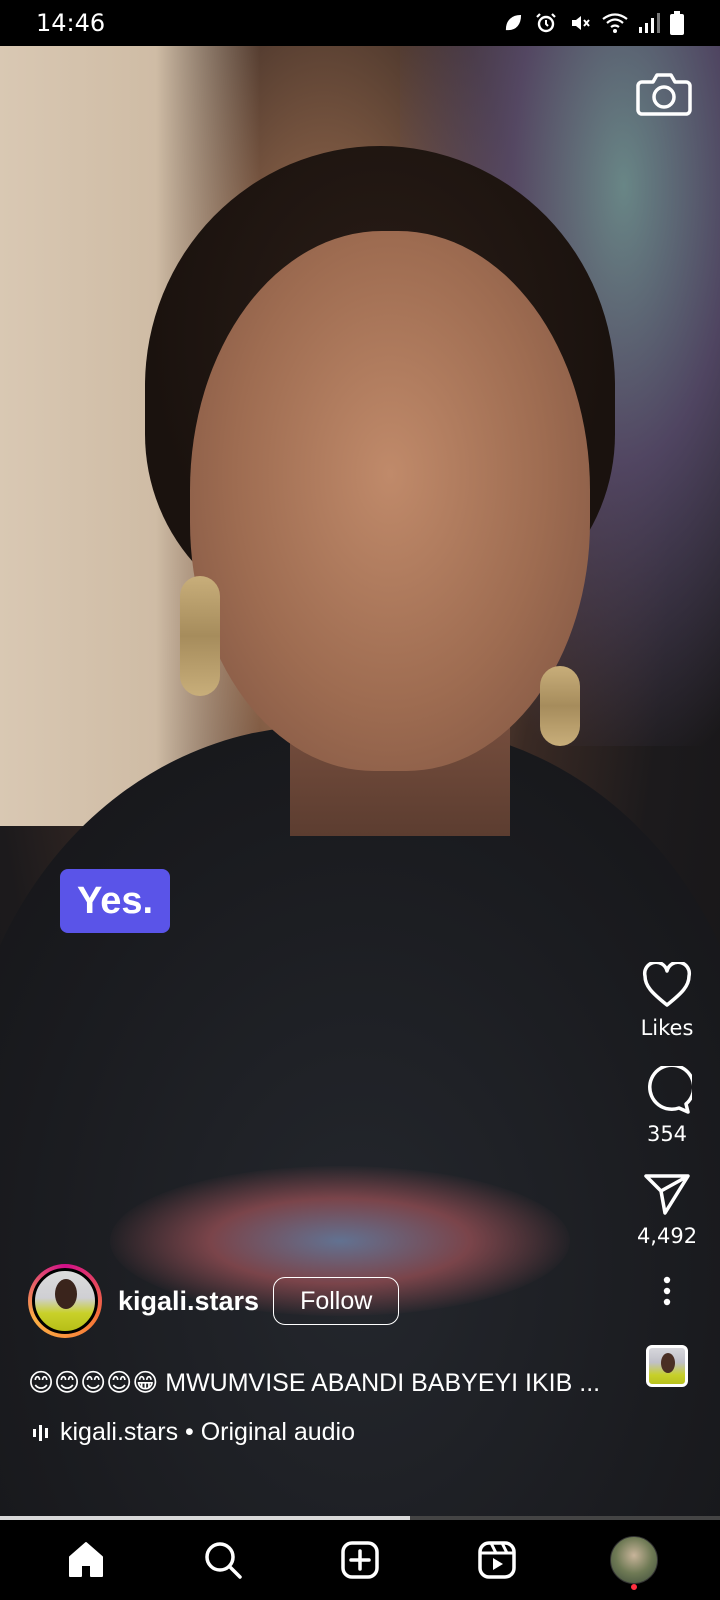 This screenshot has height=1600, width=720. I want to click on follow-button: Follow, so click(336, 1301).